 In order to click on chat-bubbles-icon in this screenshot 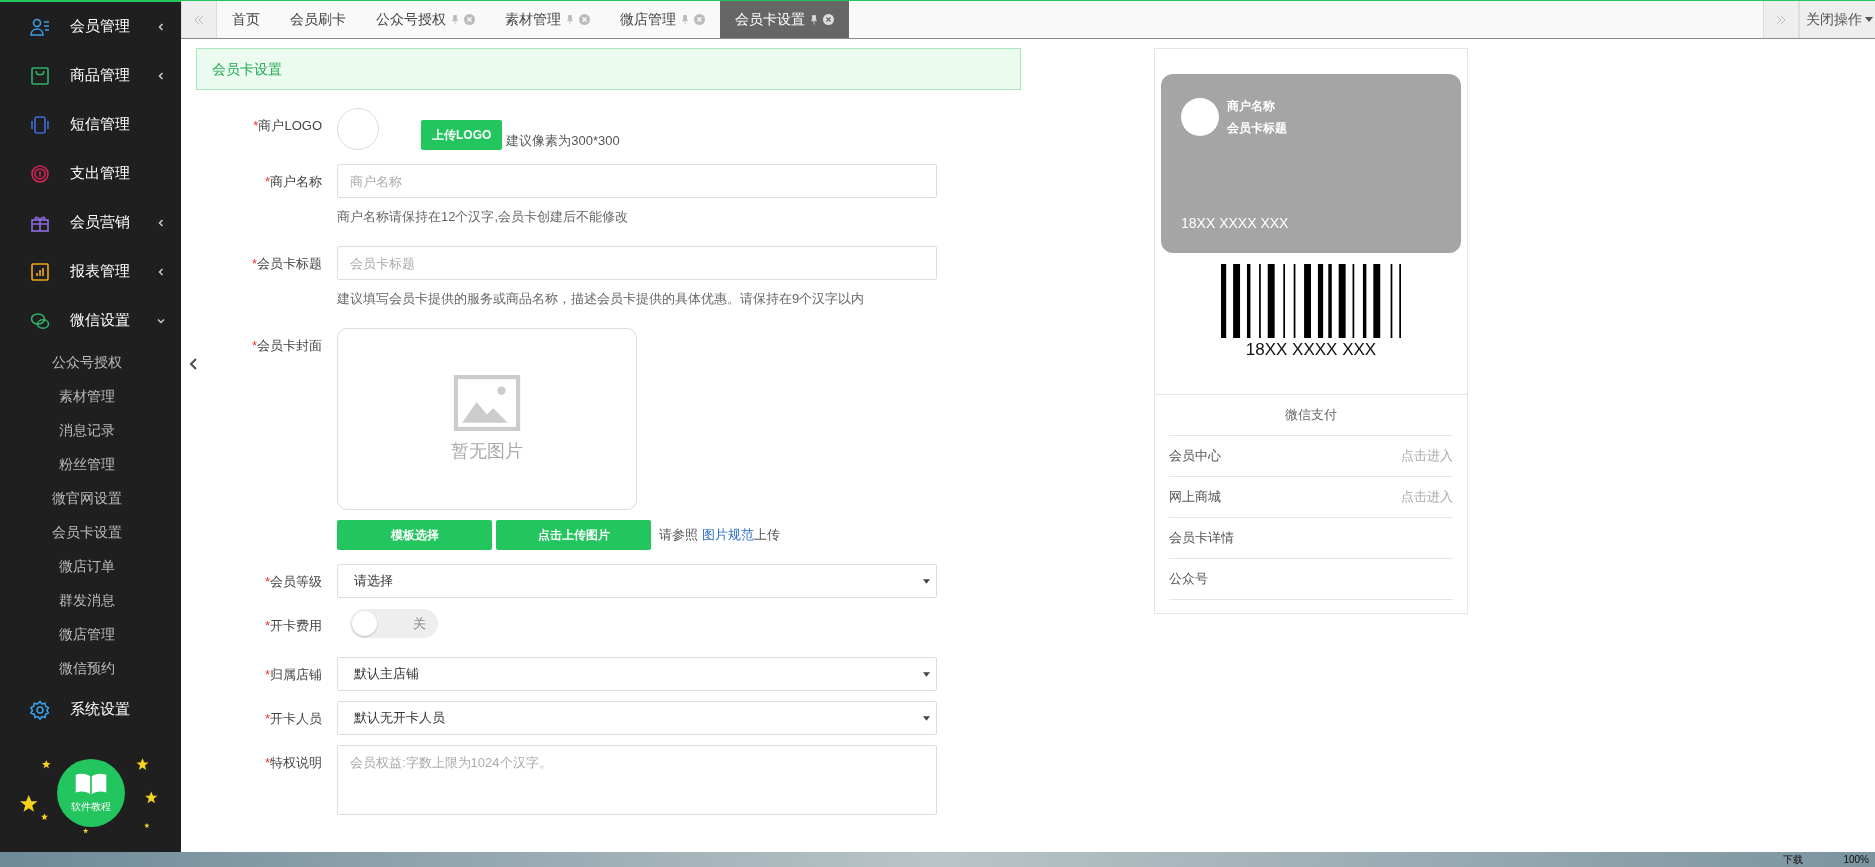, I will do `click(40, 320)`.